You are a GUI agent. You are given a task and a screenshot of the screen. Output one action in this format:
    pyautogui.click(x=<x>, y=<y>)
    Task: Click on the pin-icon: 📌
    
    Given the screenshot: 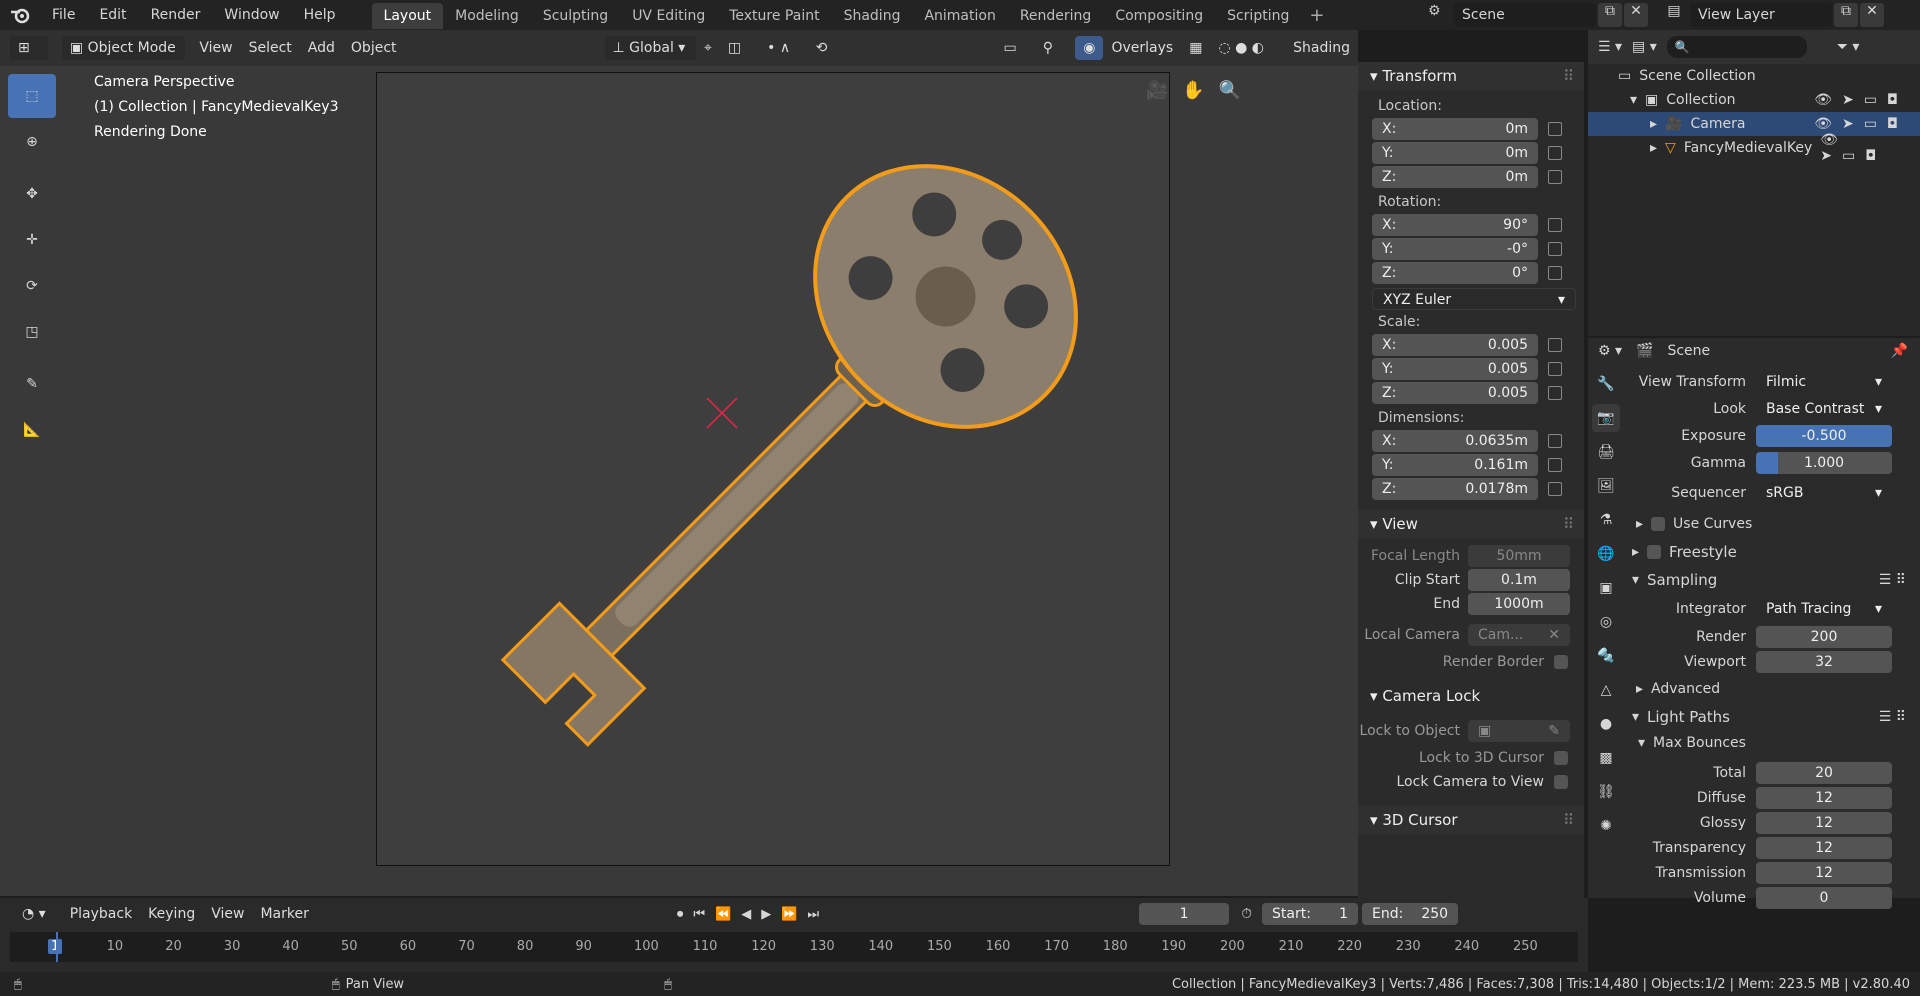 What is the action you would take?
    pyautogui.click(x=1899, y=351)
    